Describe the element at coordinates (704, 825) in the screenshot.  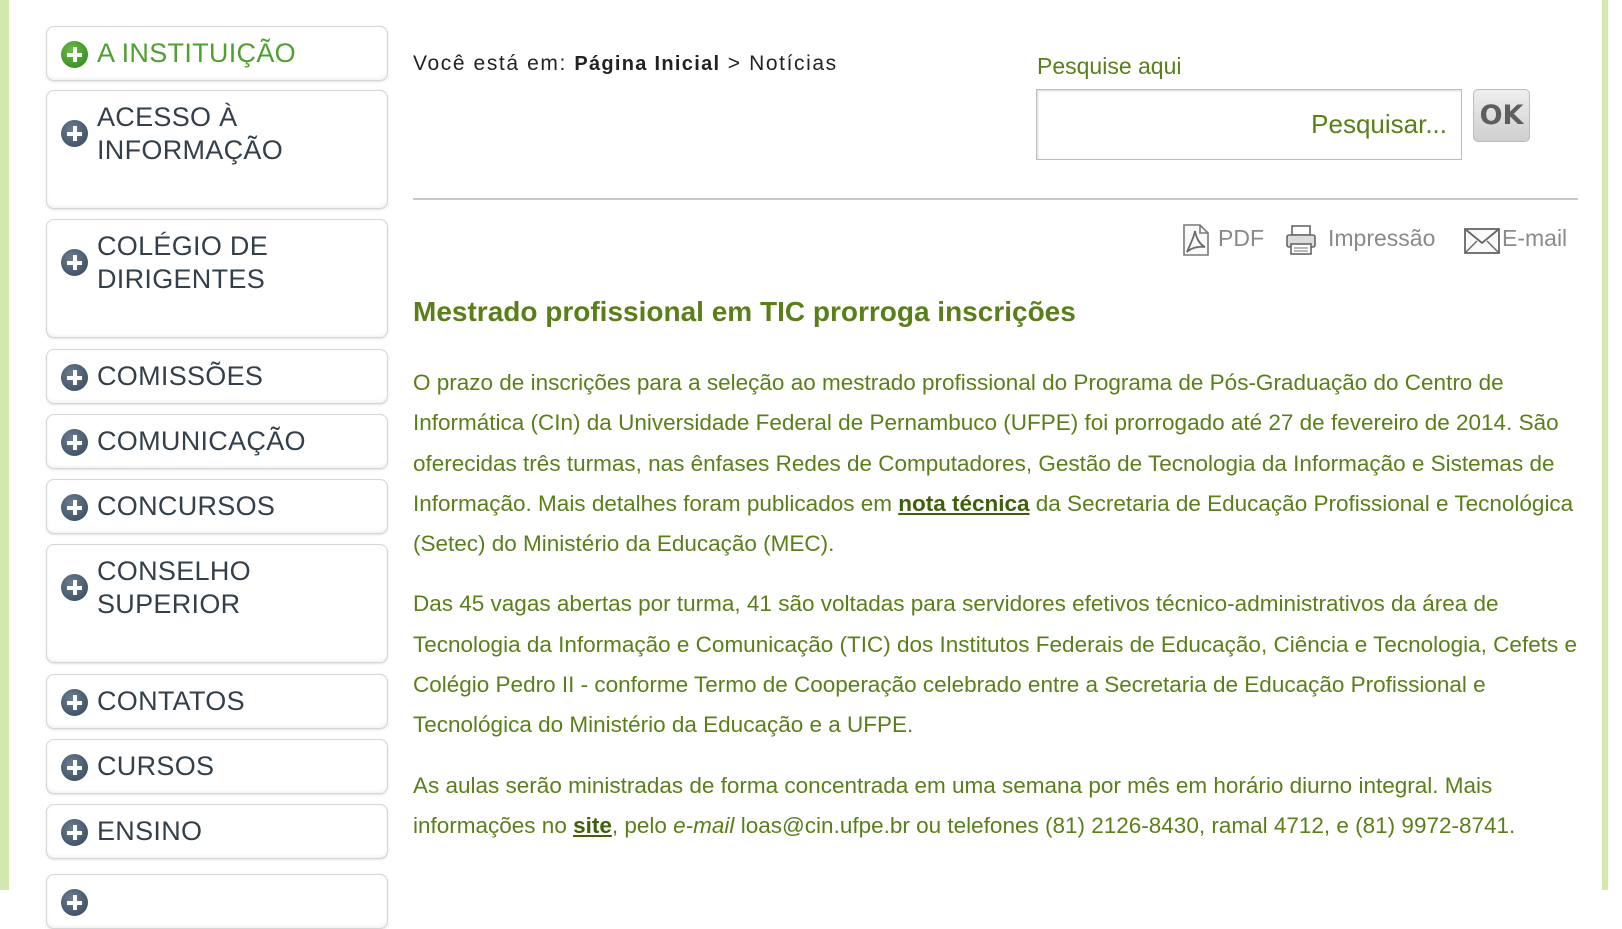
I see `email-emphasis: e-mail` at that location.